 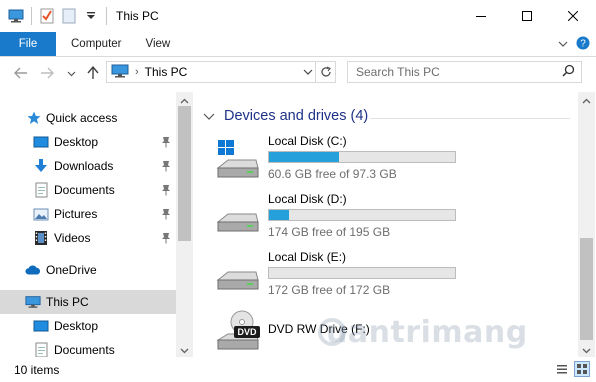 What do you see at coordinates (308, 73) in the screenshot?
I see `address-dropdown-icon` at bounding box center [308, 73].